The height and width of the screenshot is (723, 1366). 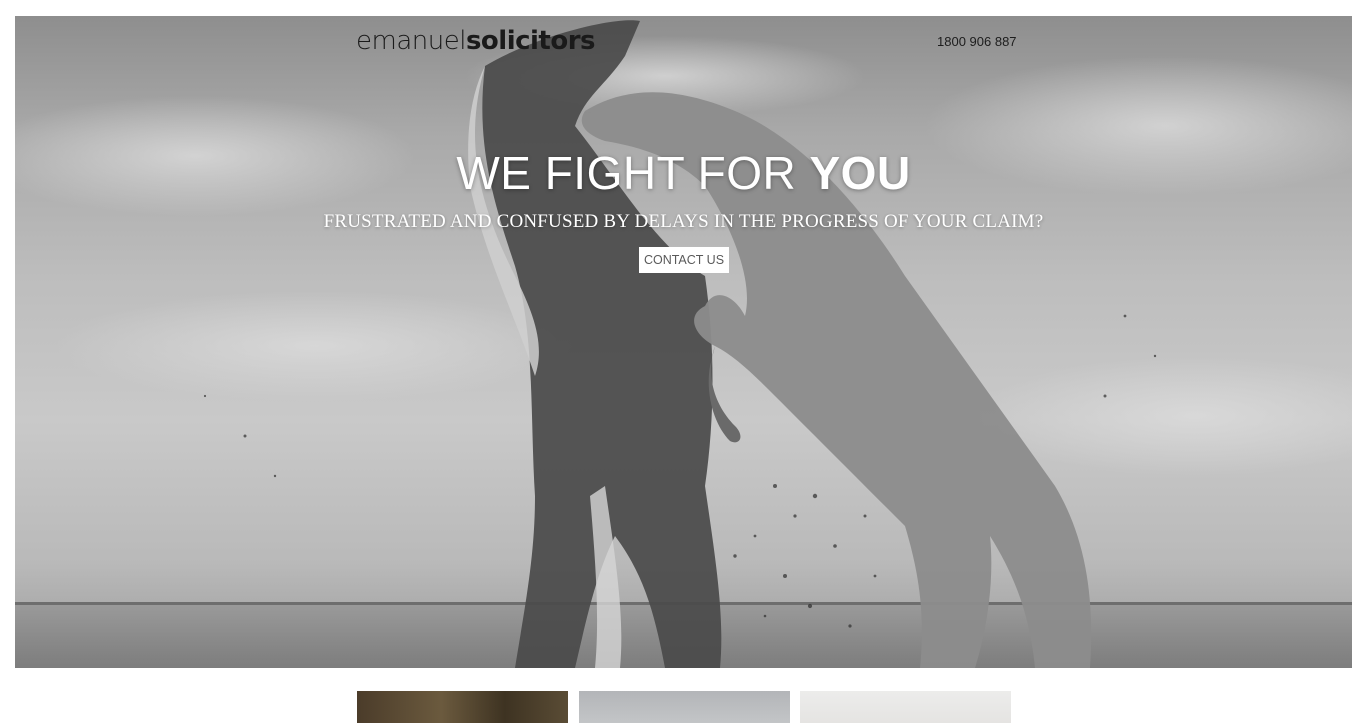 What do you see at coordinates (860, 173) in the screenshot?
I see `headline-emphasis: YOU` at bounding box center [860, 173].